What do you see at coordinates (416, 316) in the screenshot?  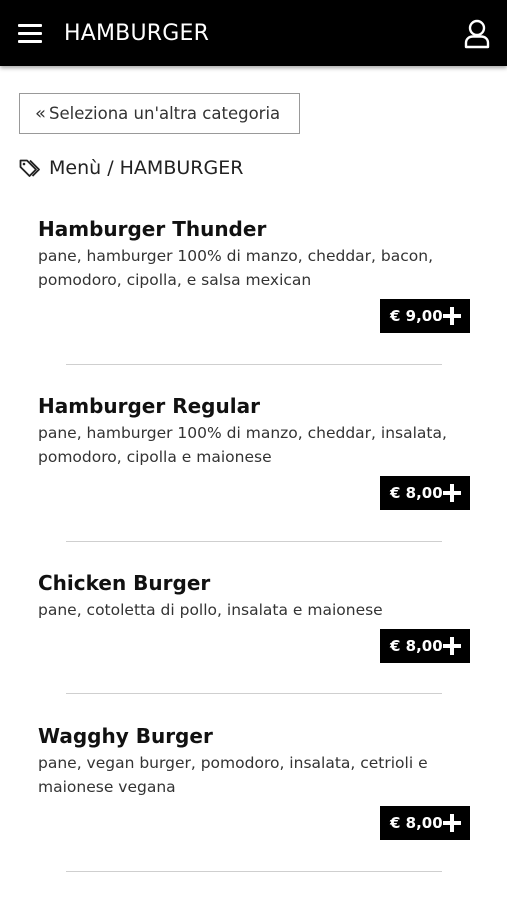 I see `item-price: € 9,00` at bounding box center [416, 316].